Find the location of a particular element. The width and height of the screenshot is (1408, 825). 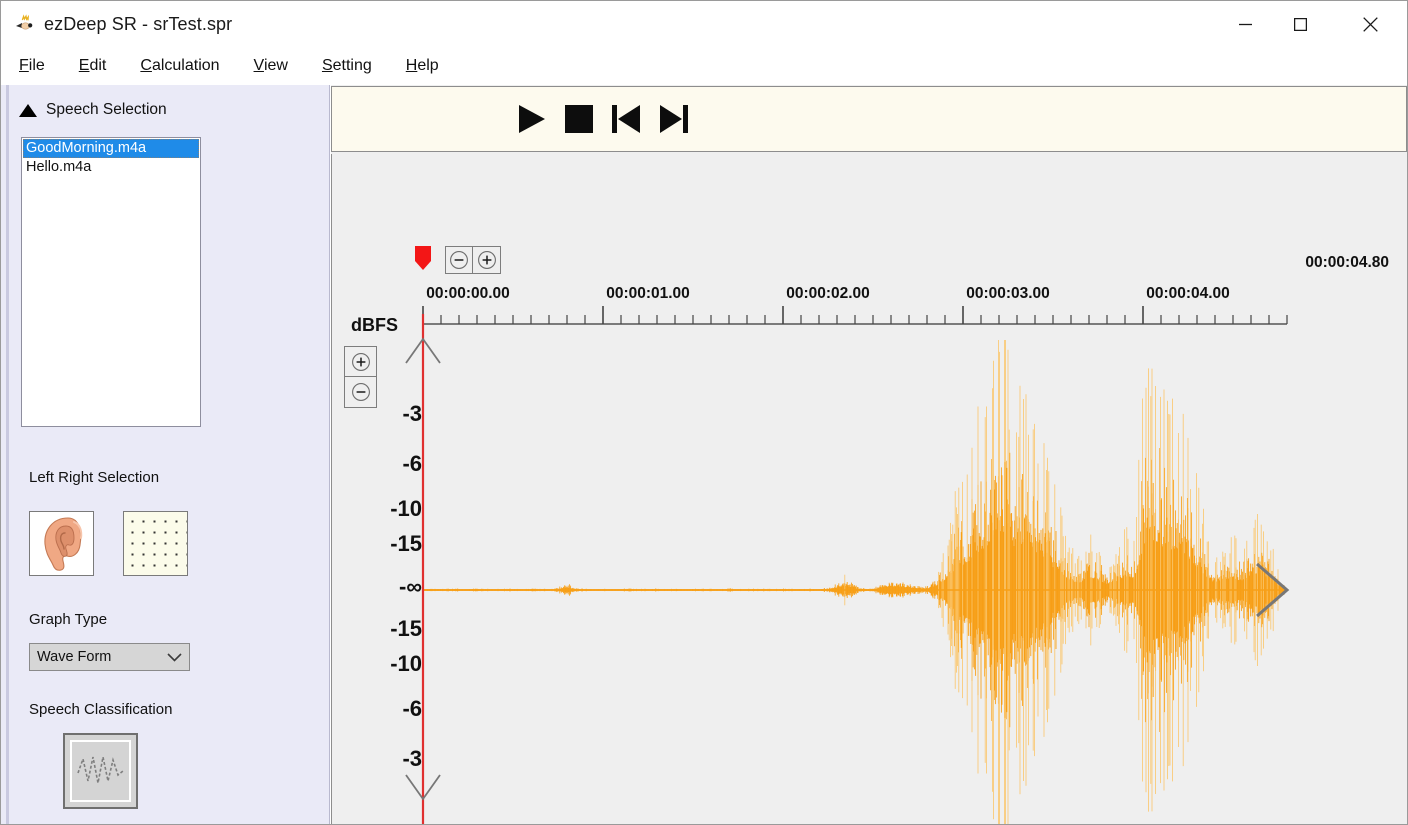

menu-label: etting is located at coordinates (352, 65).